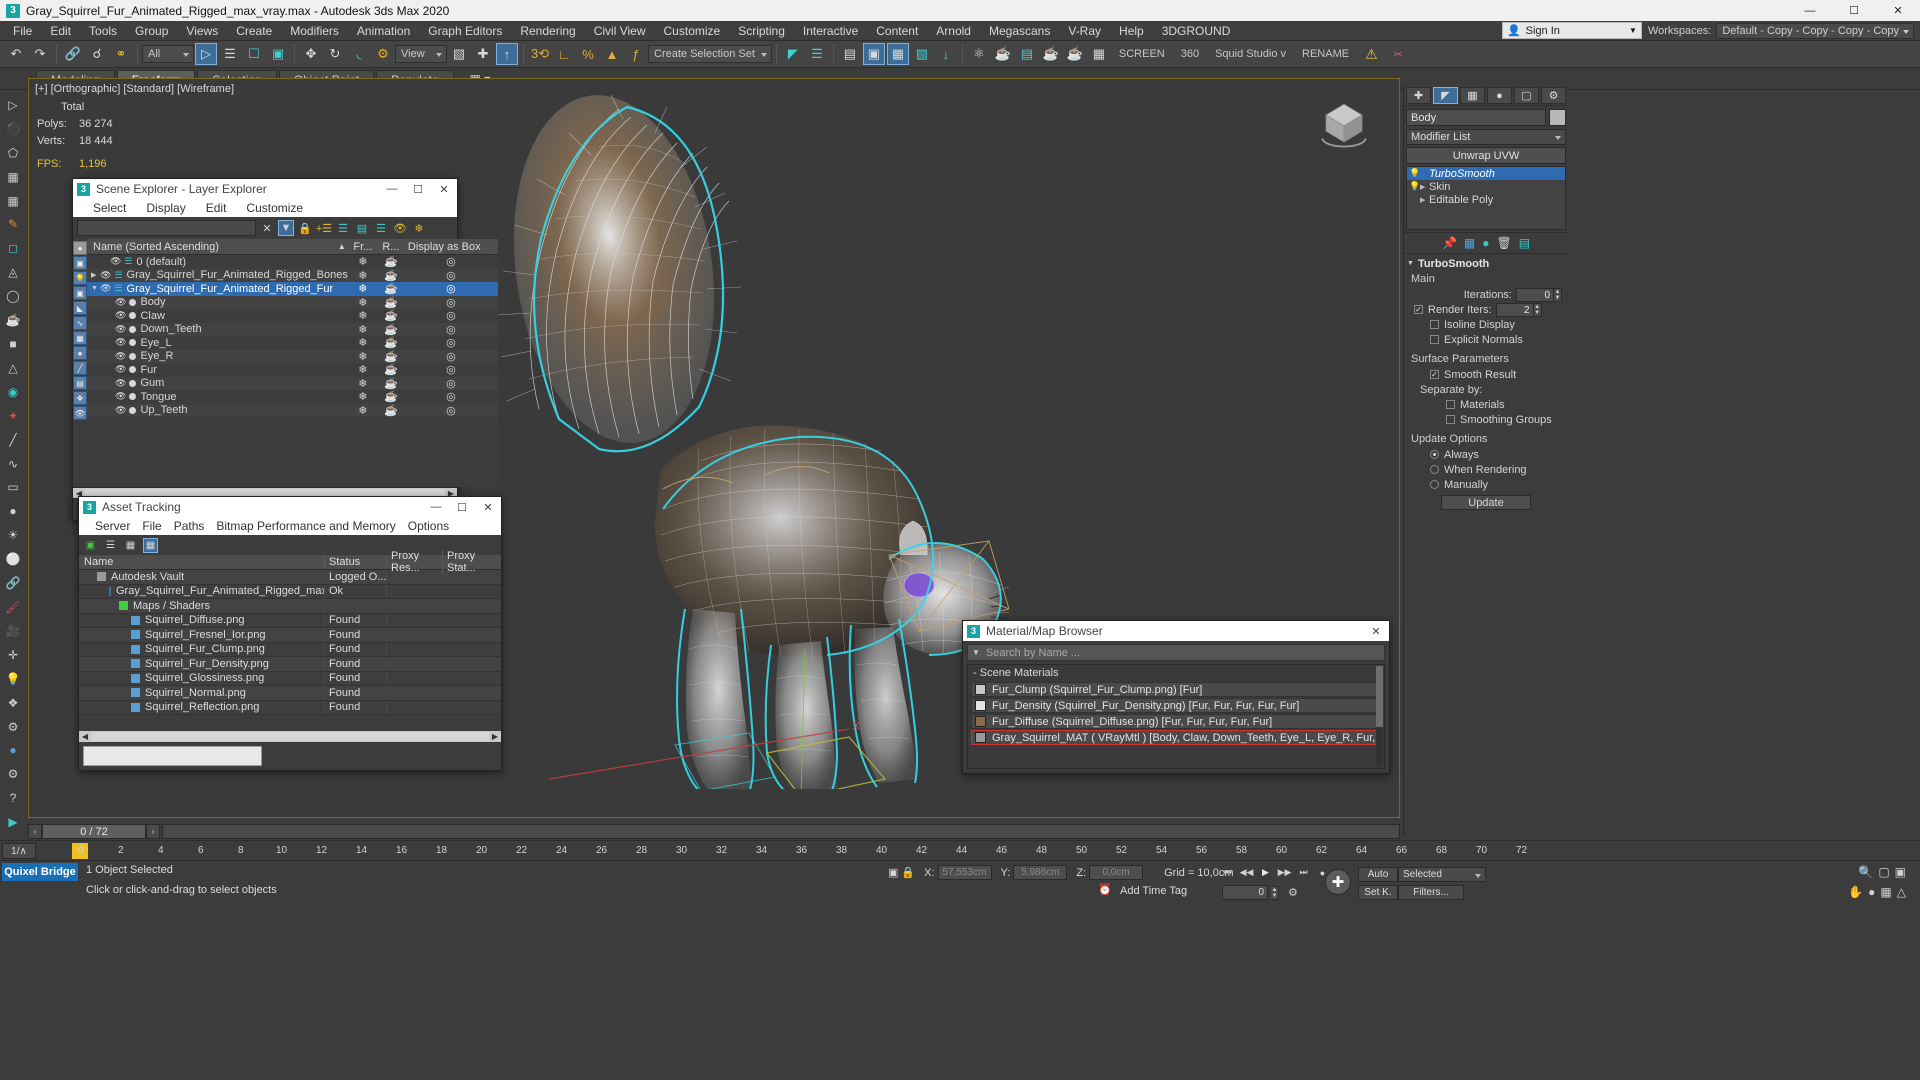 The image size is (1920, 1080). Describe the element at coordinates (588, 54) in the screenshot. I see `percent-snap-icon: %` at that location.